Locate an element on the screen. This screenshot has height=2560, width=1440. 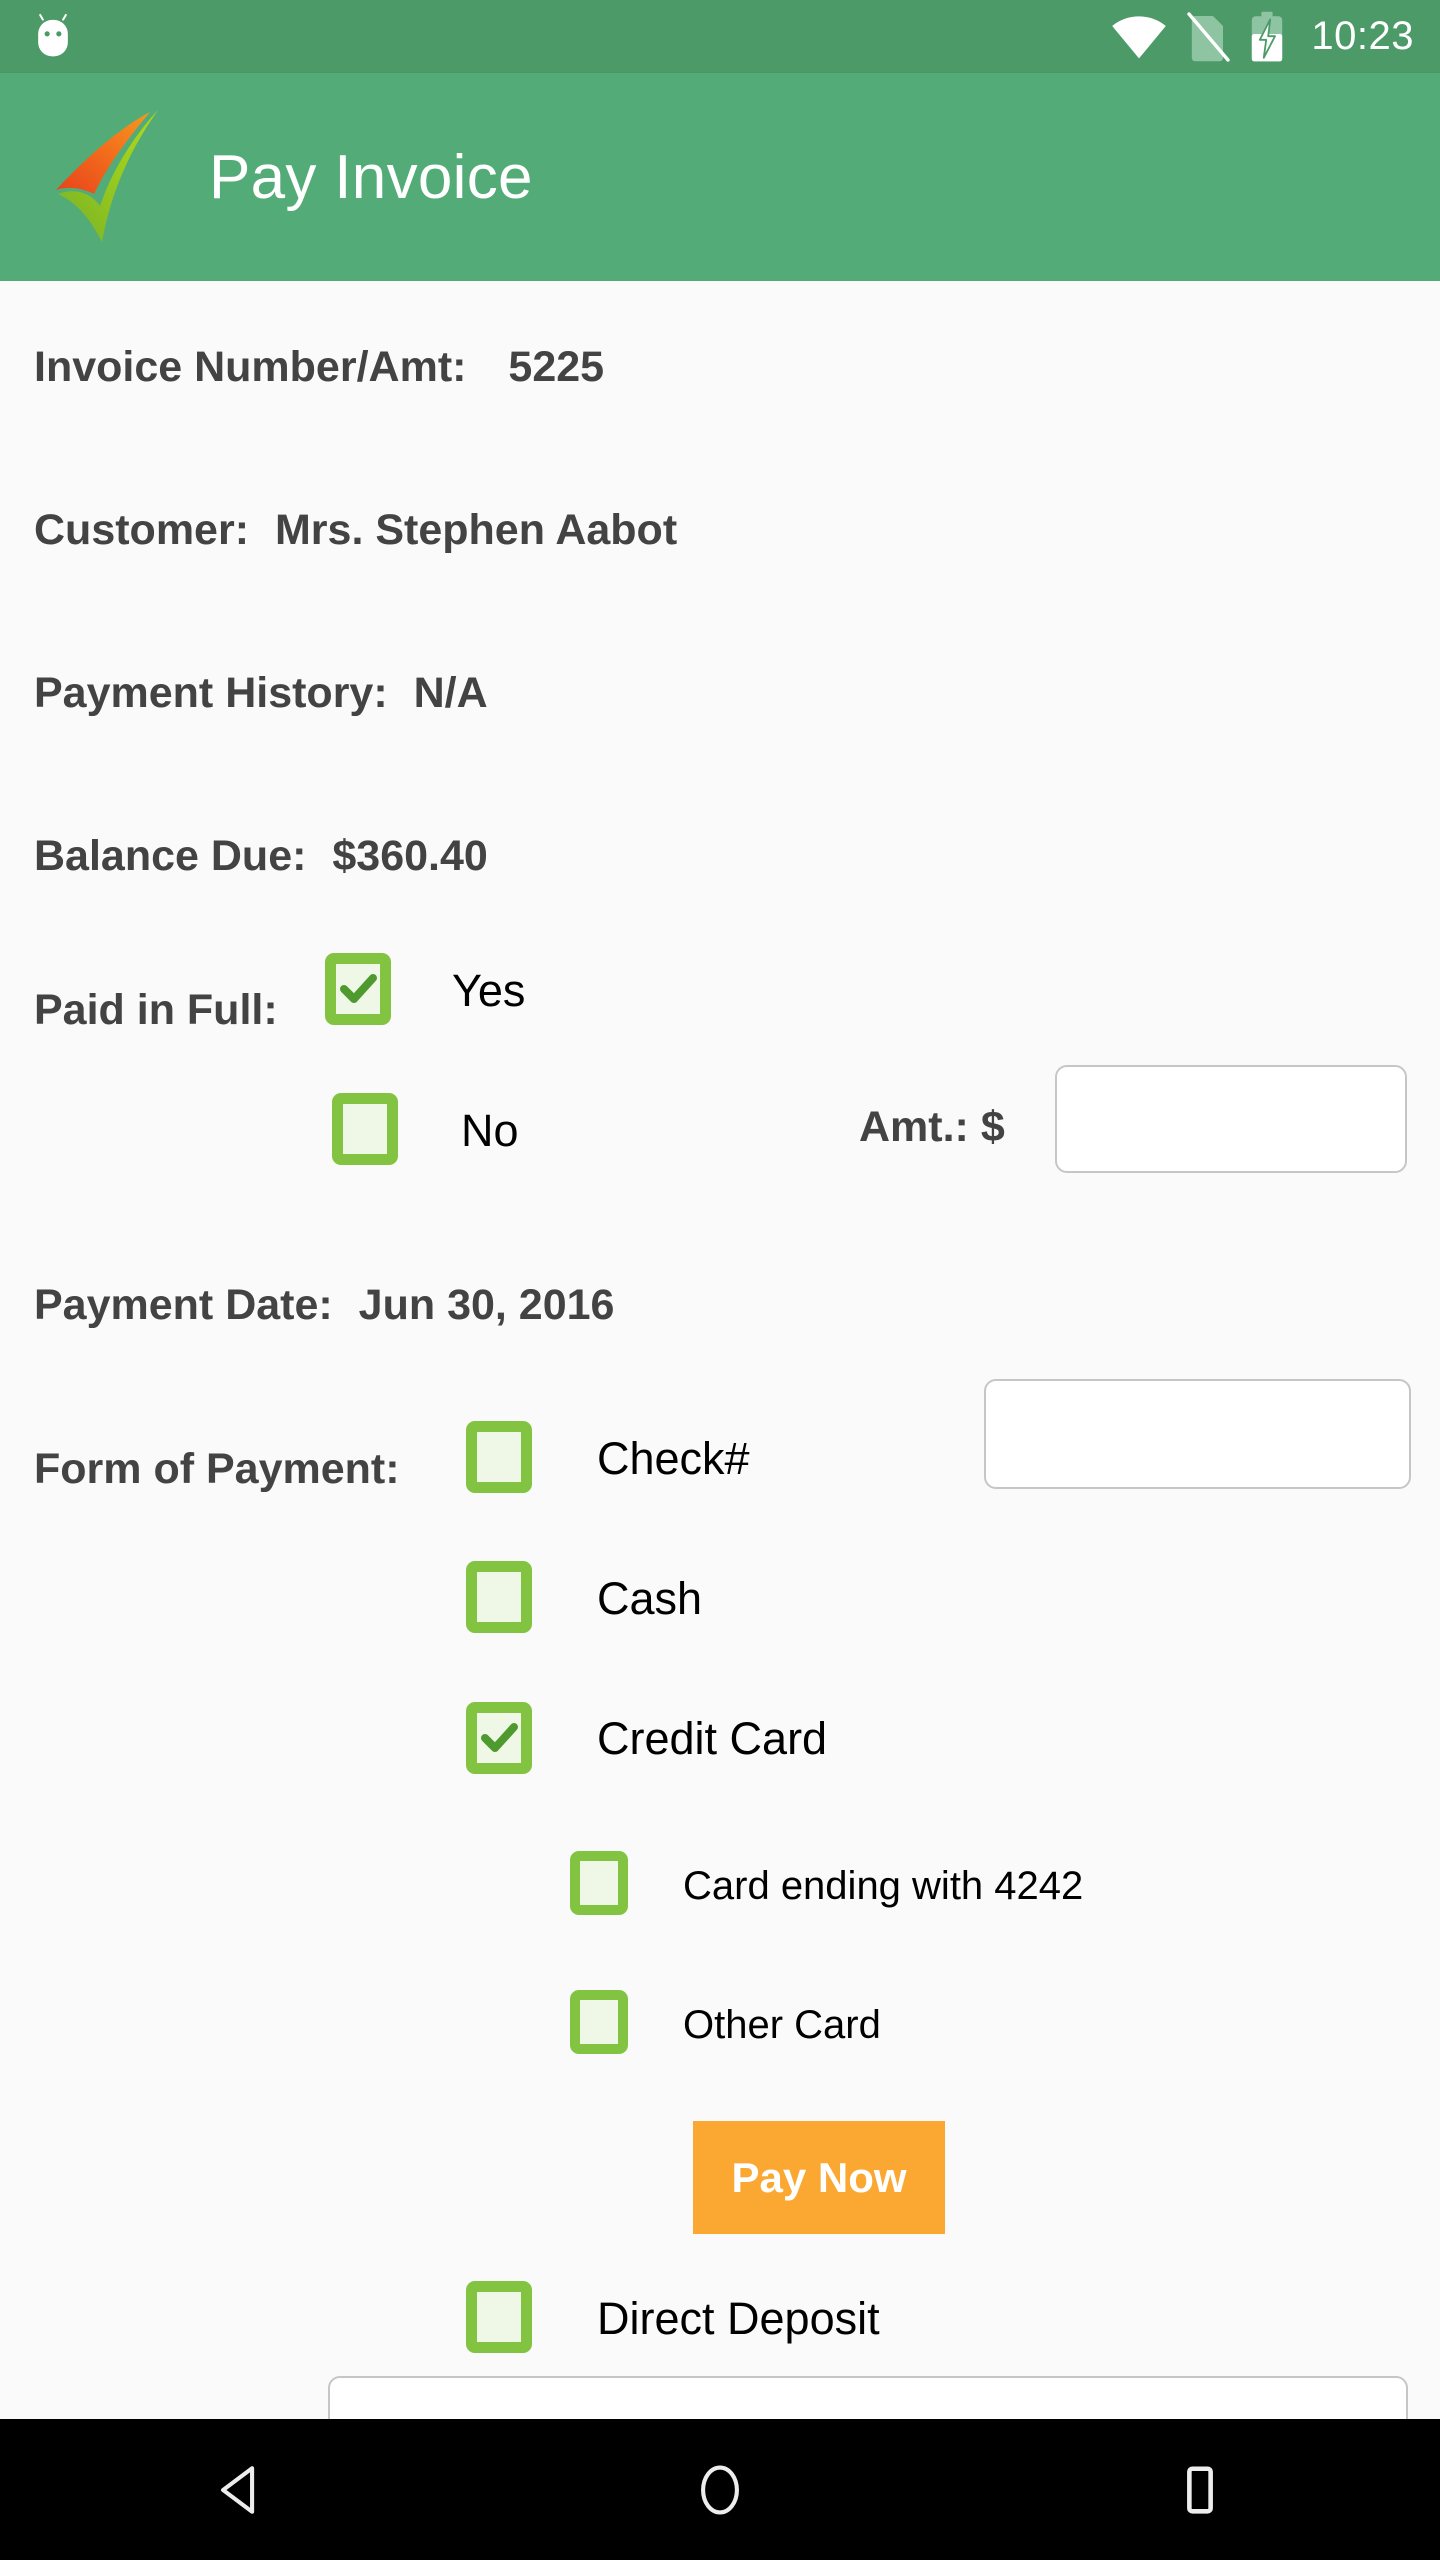
payment-history-label: Payment History: is located at coordinates (211, 693).